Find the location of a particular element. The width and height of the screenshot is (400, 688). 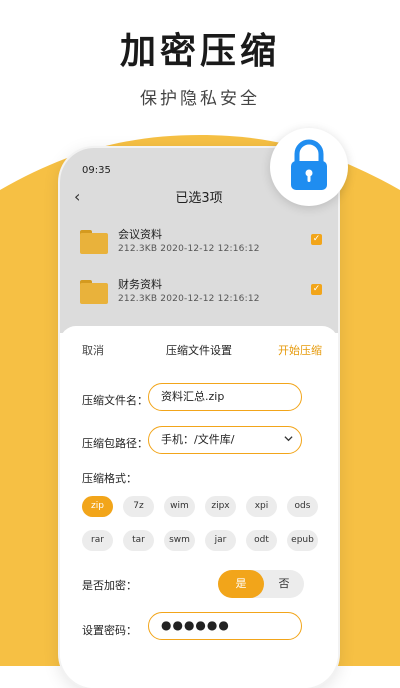

password-label: 设置密码： is located at coordinates (109, 630).